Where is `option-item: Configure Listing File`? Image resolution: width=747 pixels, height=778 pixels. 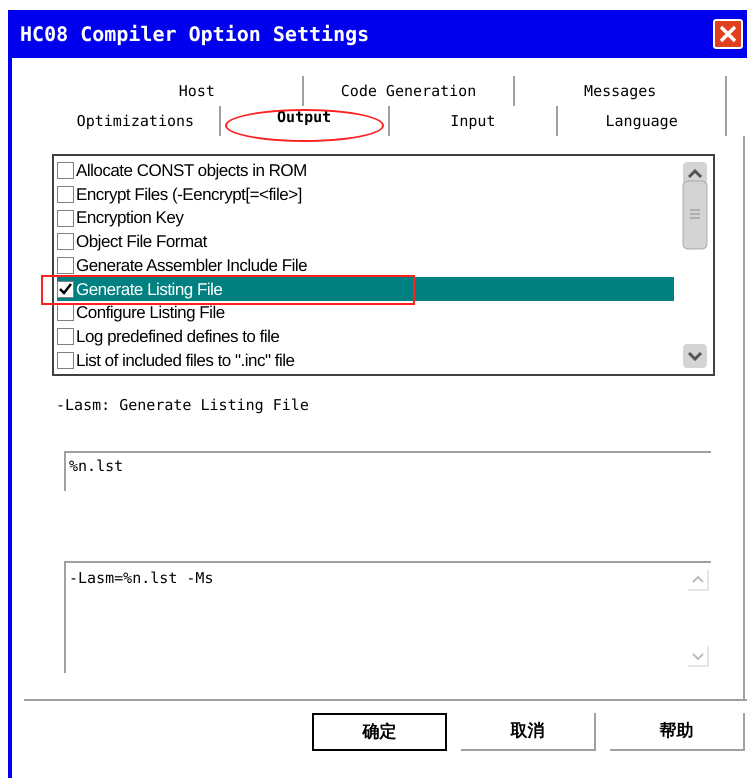
option-item: Configure Listing File is located at coordinates (365, 313).